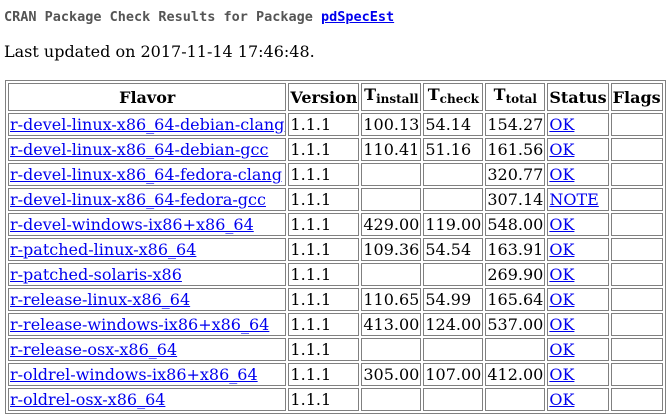  Describe the element at coordinates (357, 17) in the screenshot. I see `package-link: pdSpecEst` at that location.